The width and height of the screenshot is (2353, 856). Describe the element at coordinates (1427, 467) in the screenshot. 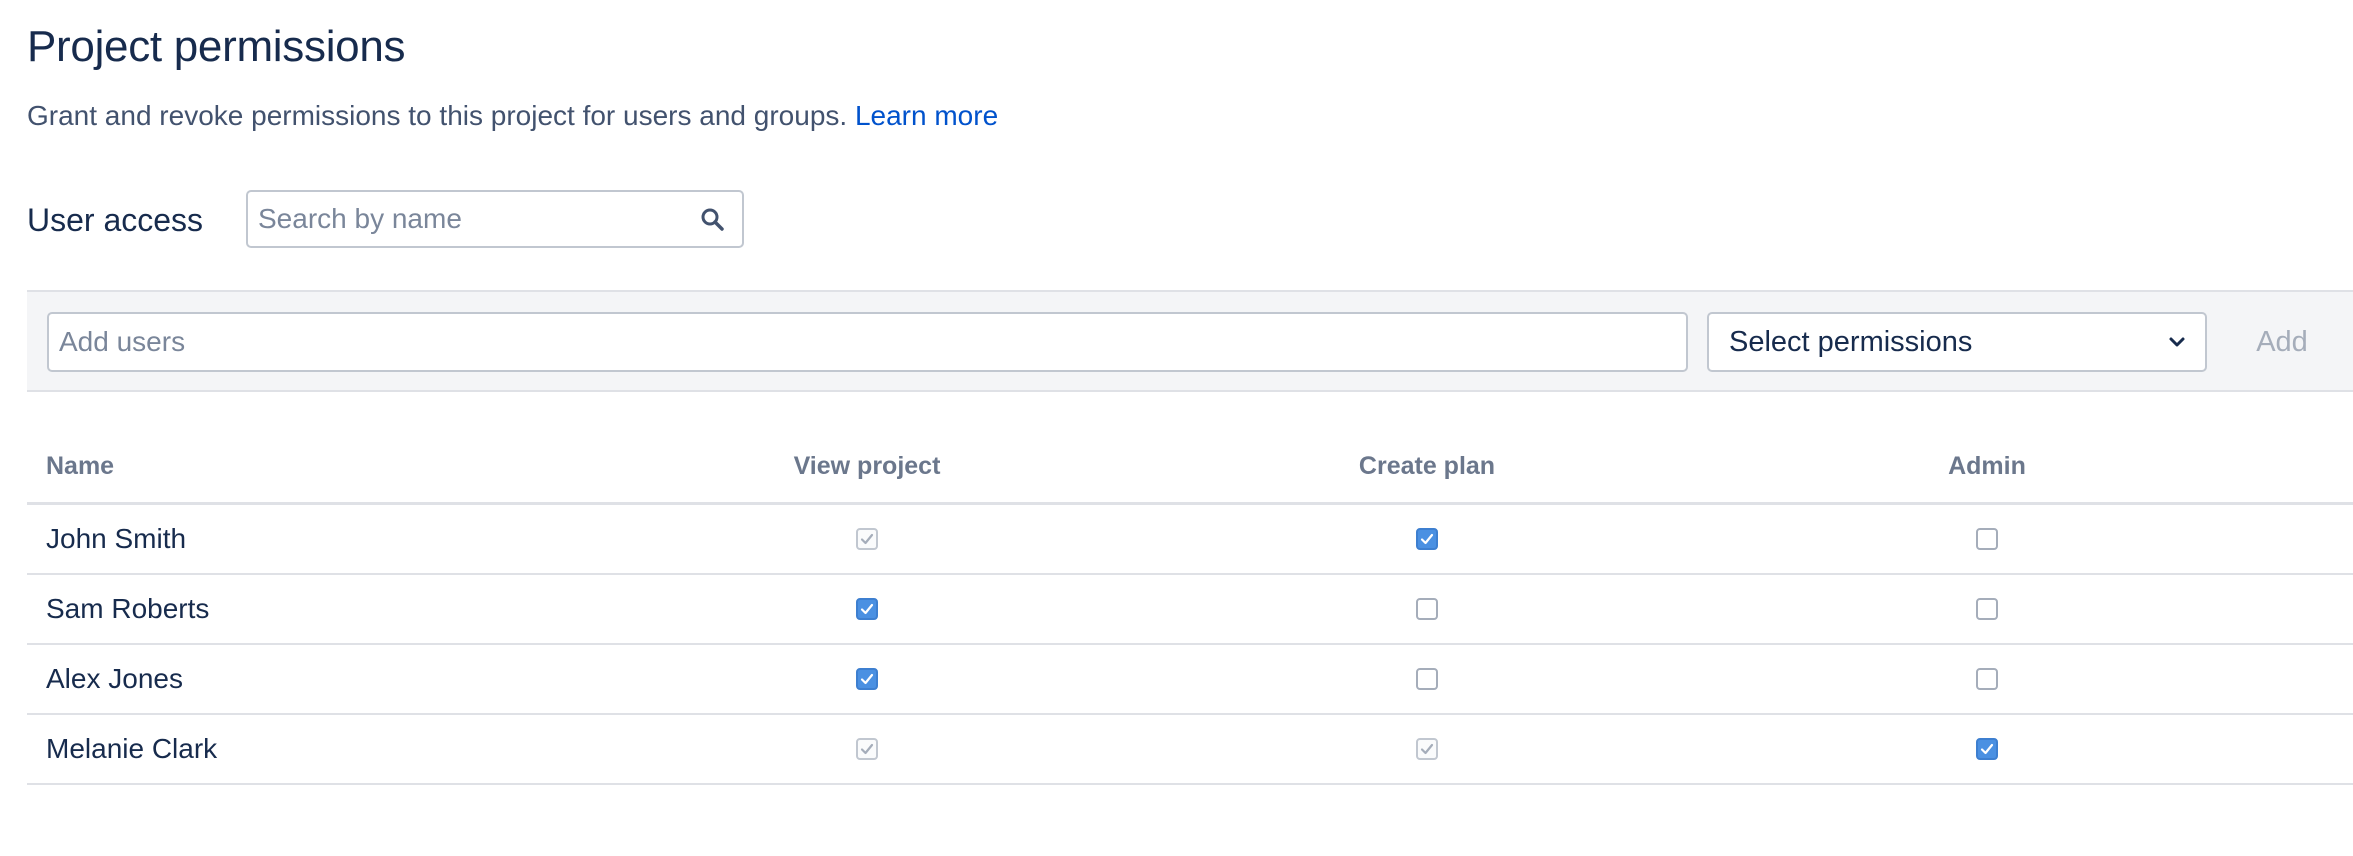

I see `column-header-create-plan: Create plan` at that location.